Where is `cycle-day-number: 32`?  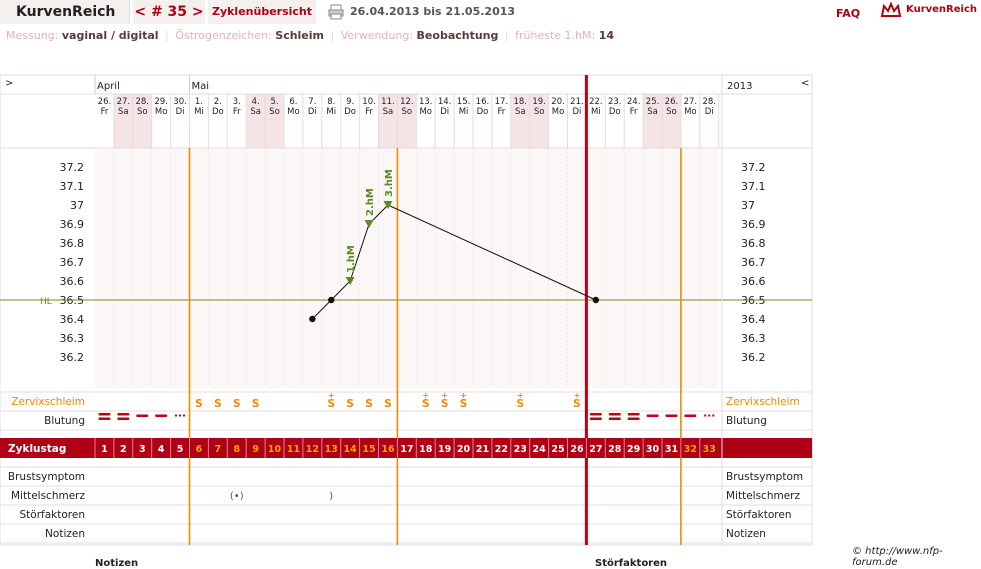 cycle-day-number: 32 is located at coordinates (690, 449).